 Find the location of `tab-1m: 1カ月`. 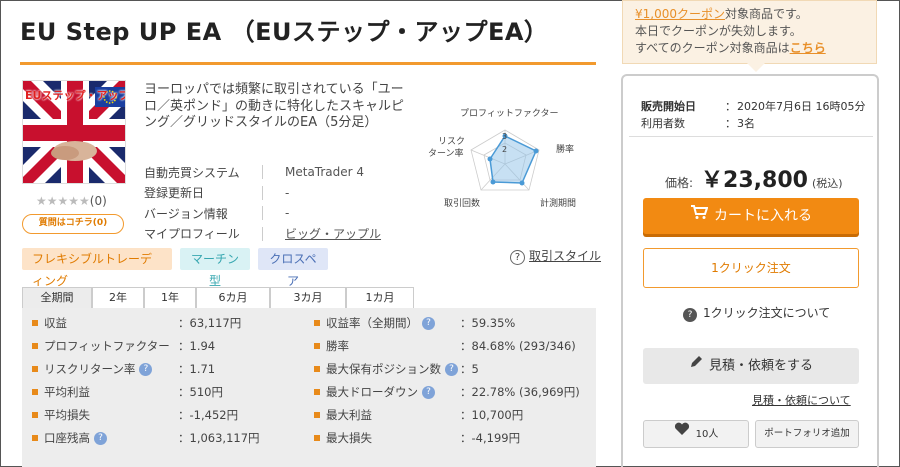

tab-1m: 1カ月 is located at coordinates (380, 297).